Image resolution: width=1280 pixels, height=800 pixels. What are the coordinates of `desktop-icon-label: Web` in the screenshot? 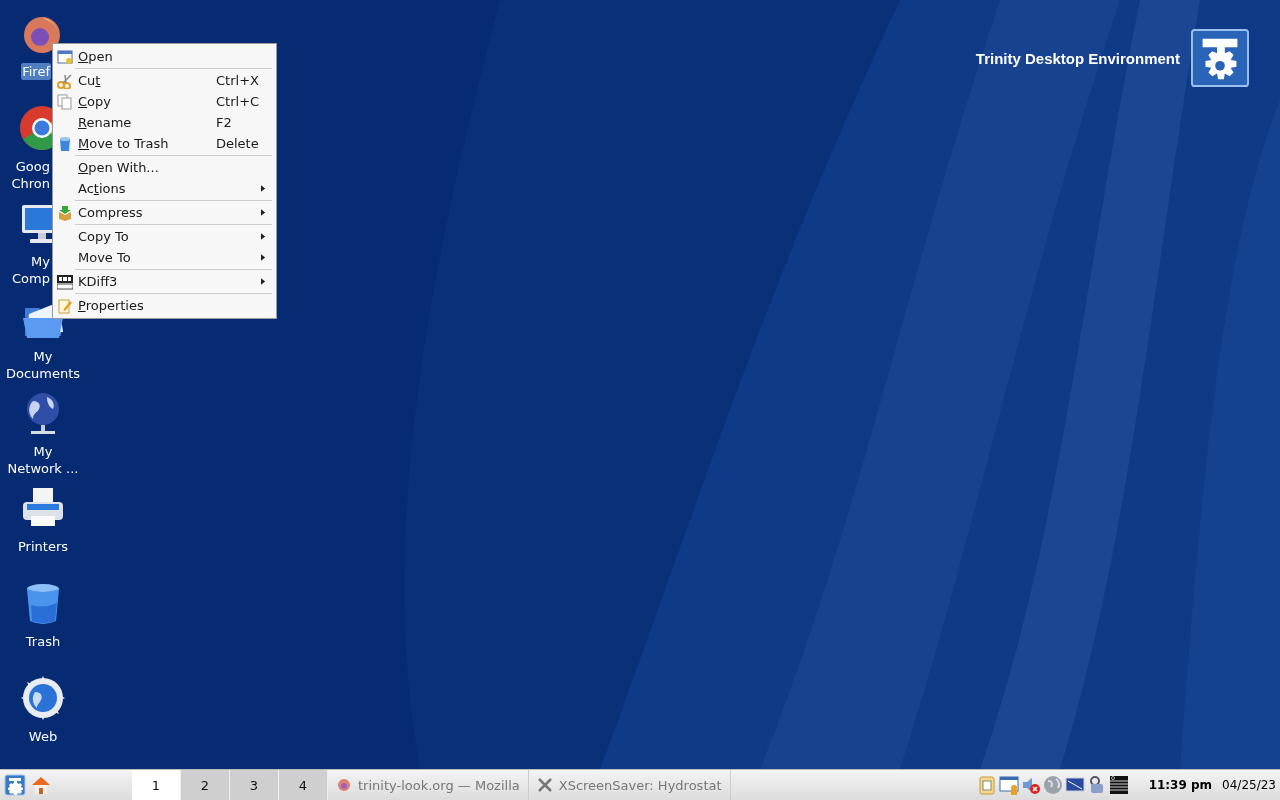 It's located at (43, 736).